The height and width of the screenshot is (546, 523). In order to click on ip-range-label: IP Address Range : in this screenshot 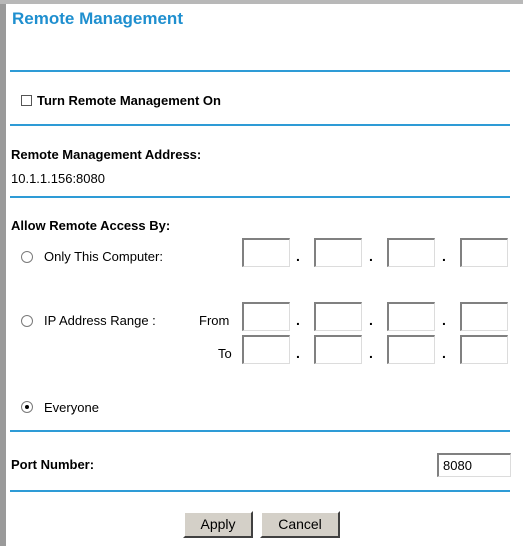, I will do `click(100, 320)`.